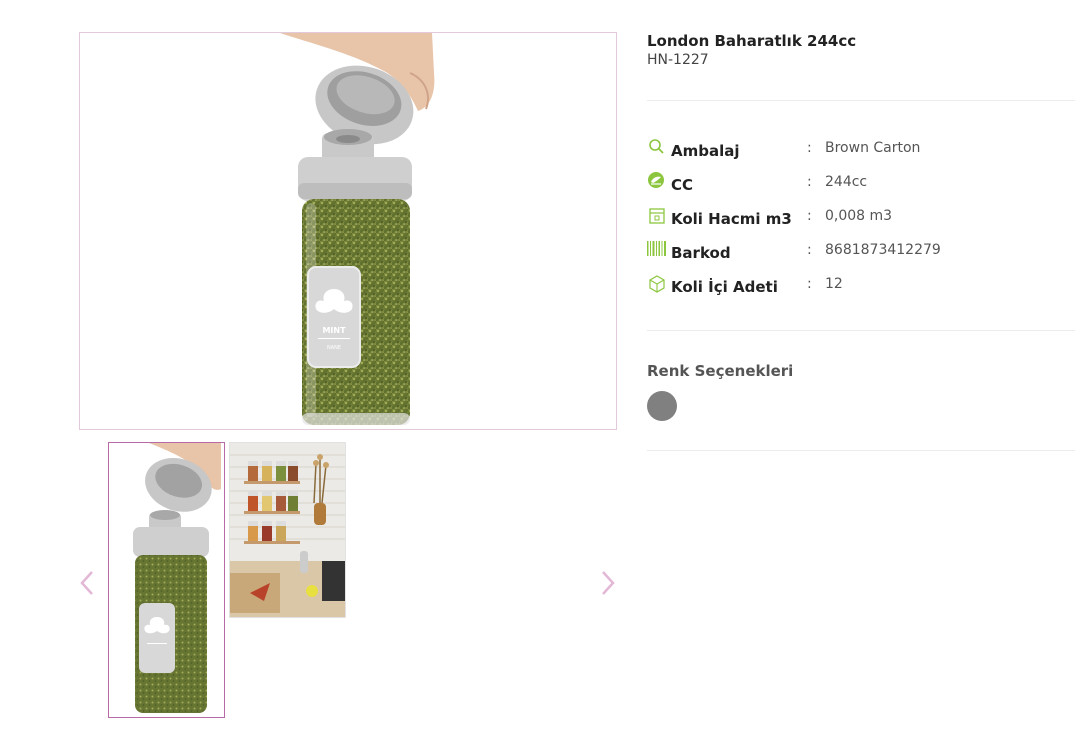  What do you see at coordinates (657, 148) in the screenshot?
I see `magnifier-icon` at bounding box center [657, 148].